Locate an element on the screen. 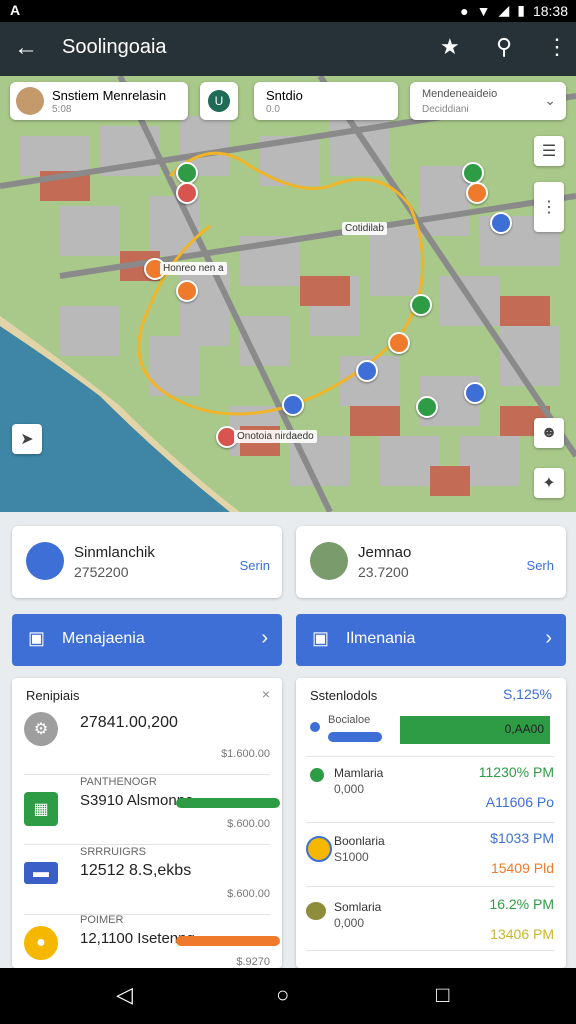 This screenshot has height=1024, width=576. puzzle-icon: ★ is located at coordinates (450, 47).